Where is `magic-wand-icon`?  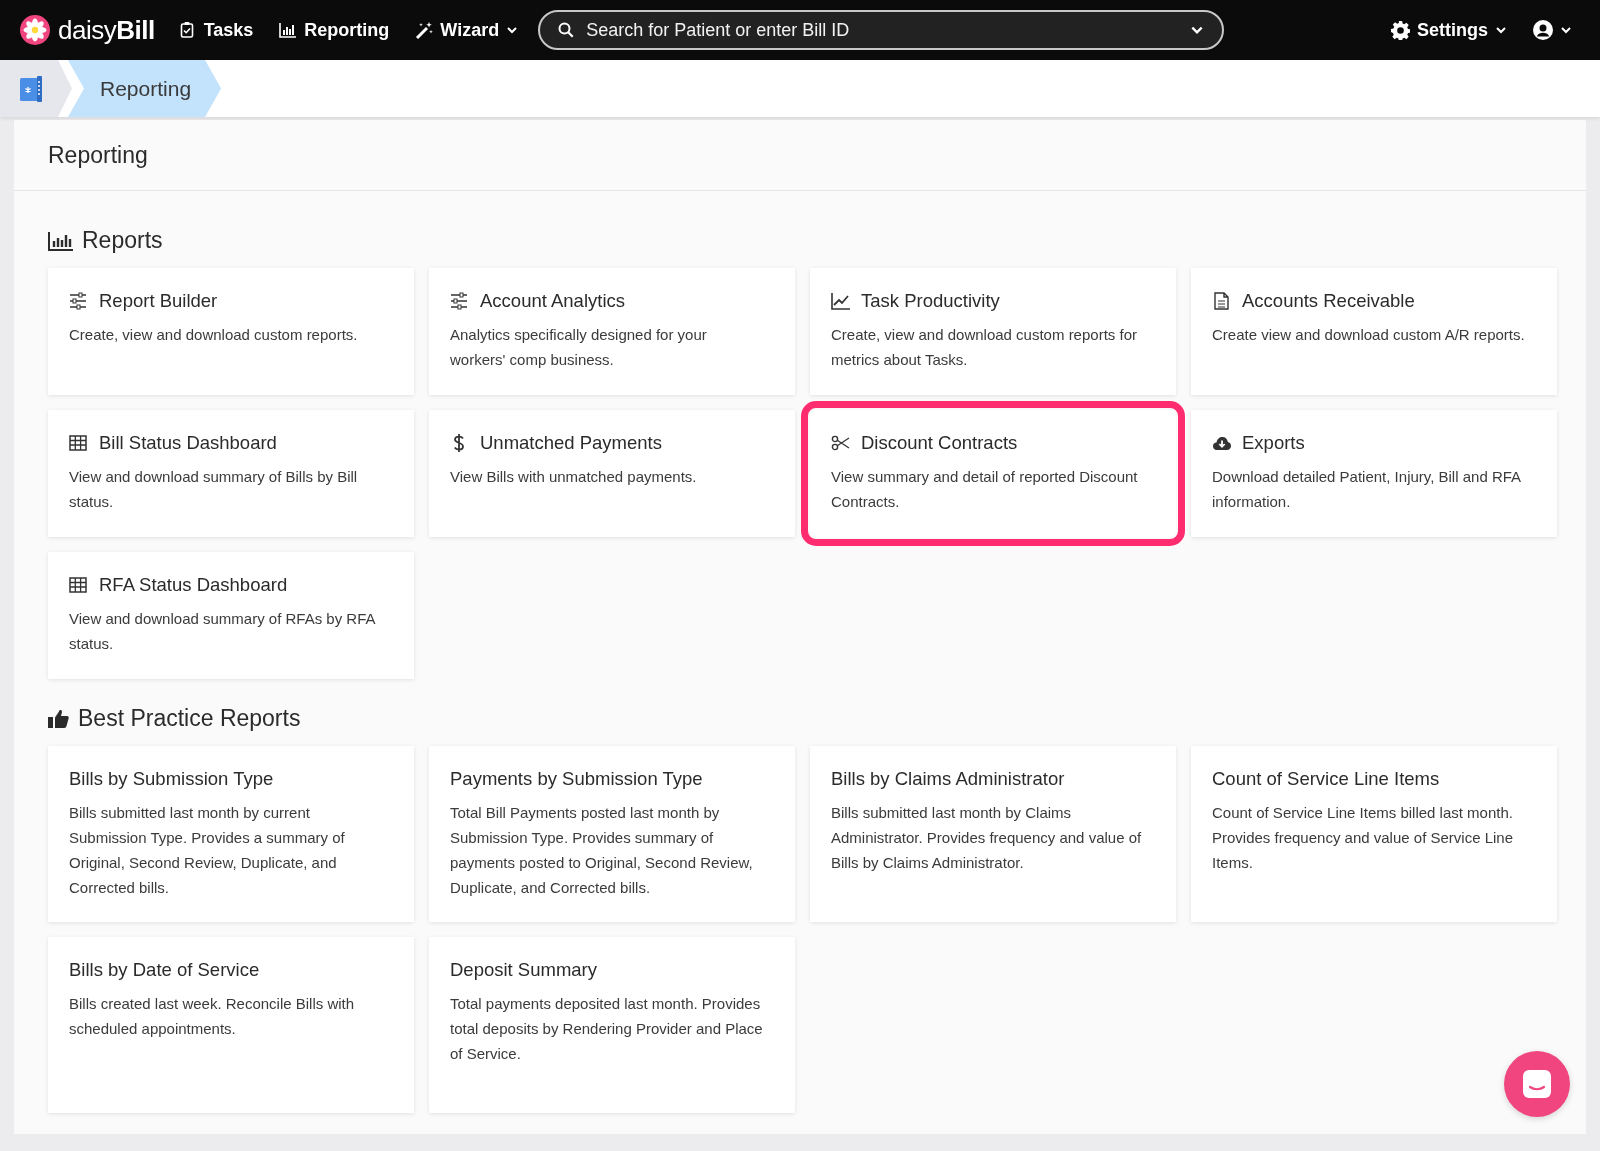
magic-wand-icon is located at coordinates (424, 30).